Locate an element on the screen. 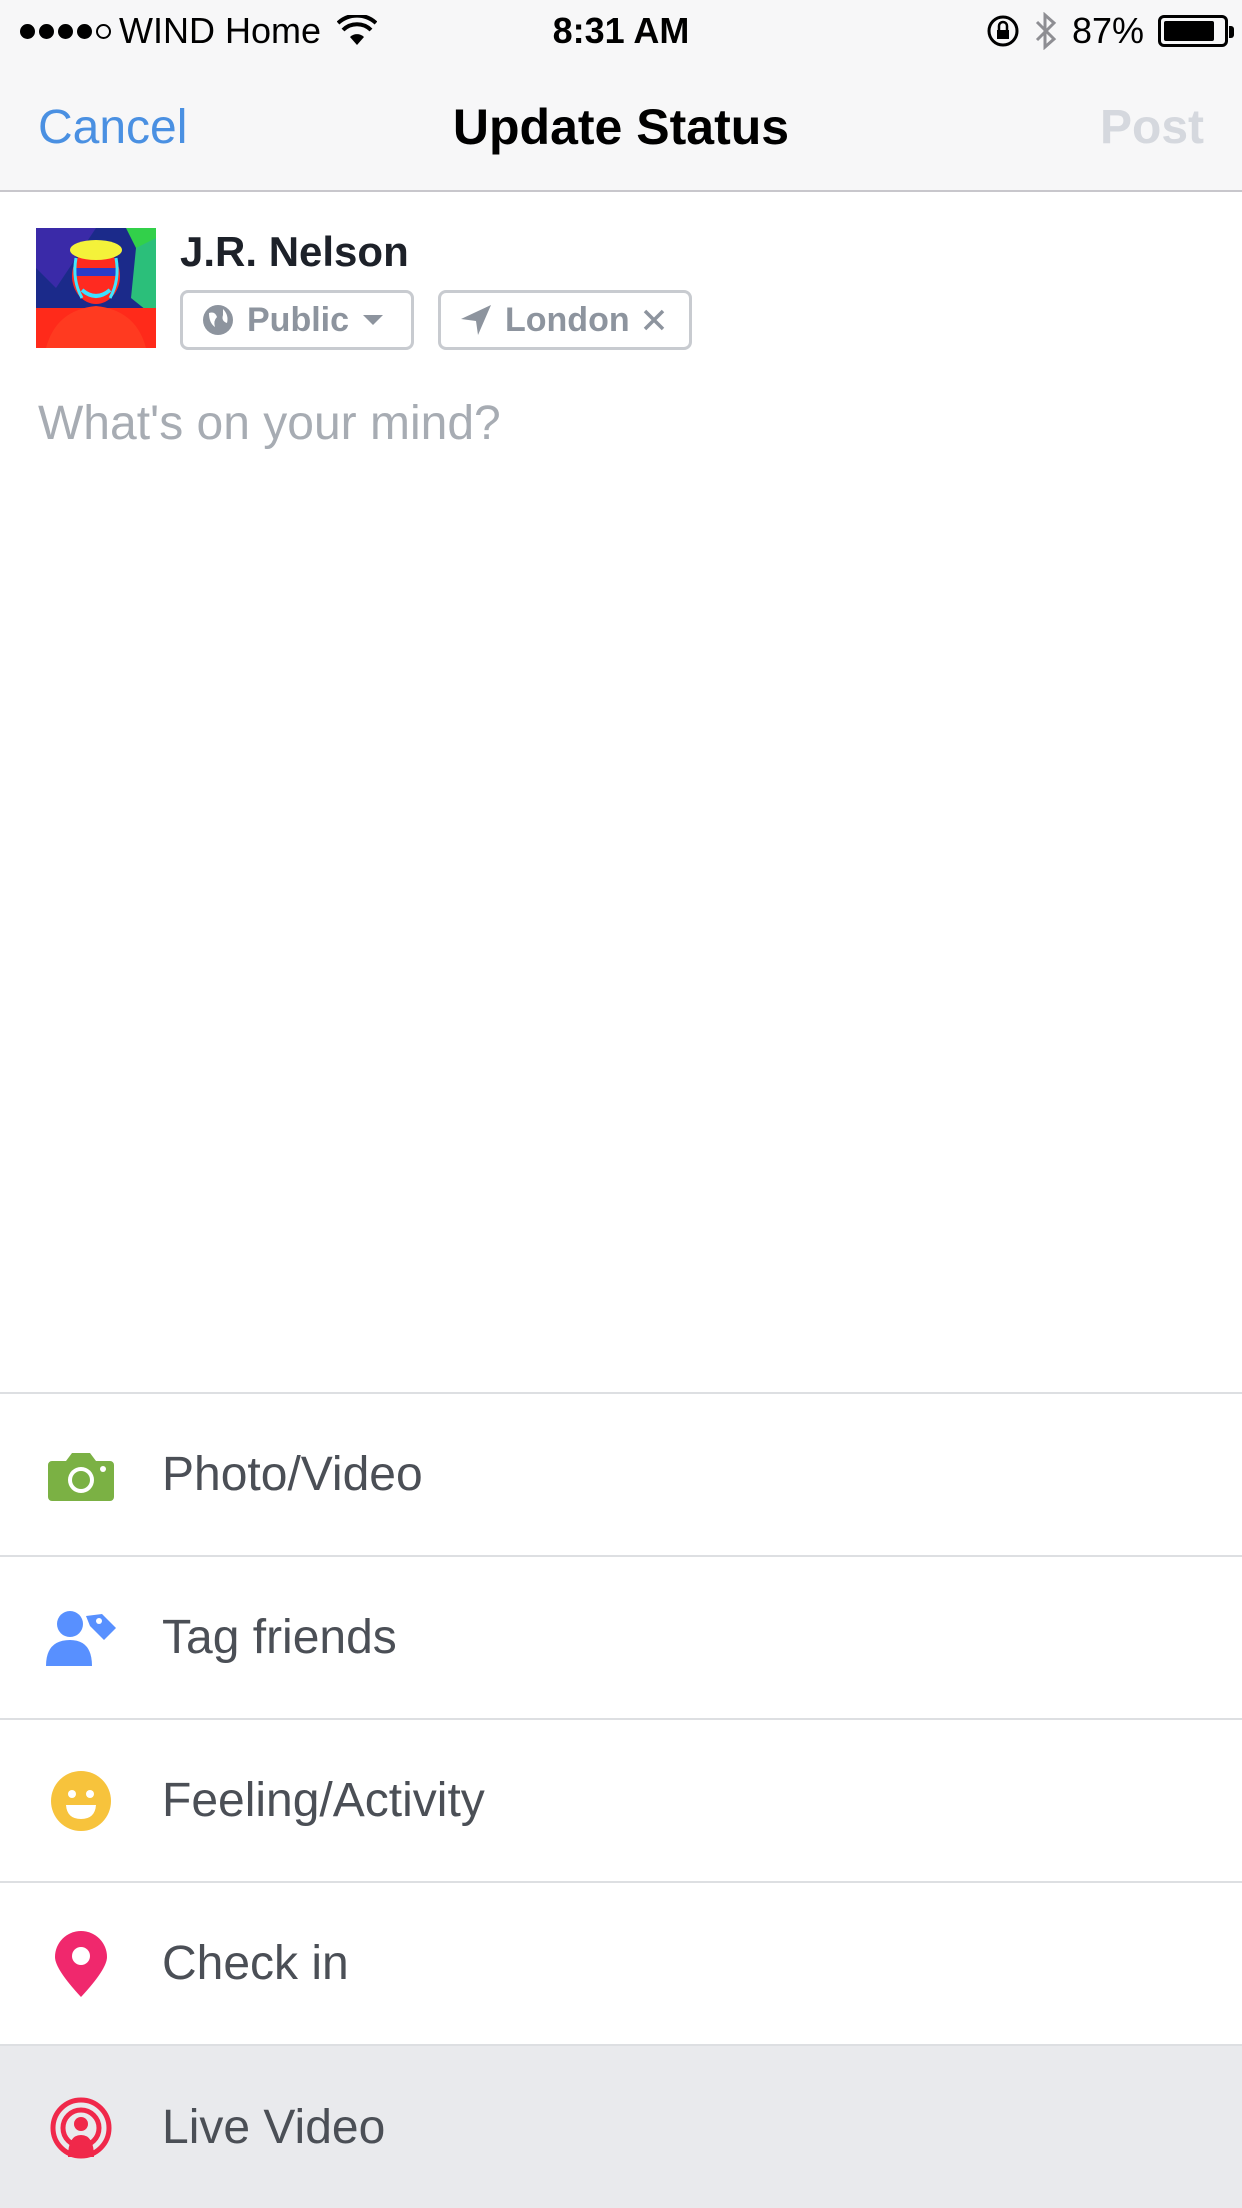 The height and width of the screenshot is (2208, 1242). location-chip: London is located at coordinates (565, 320).